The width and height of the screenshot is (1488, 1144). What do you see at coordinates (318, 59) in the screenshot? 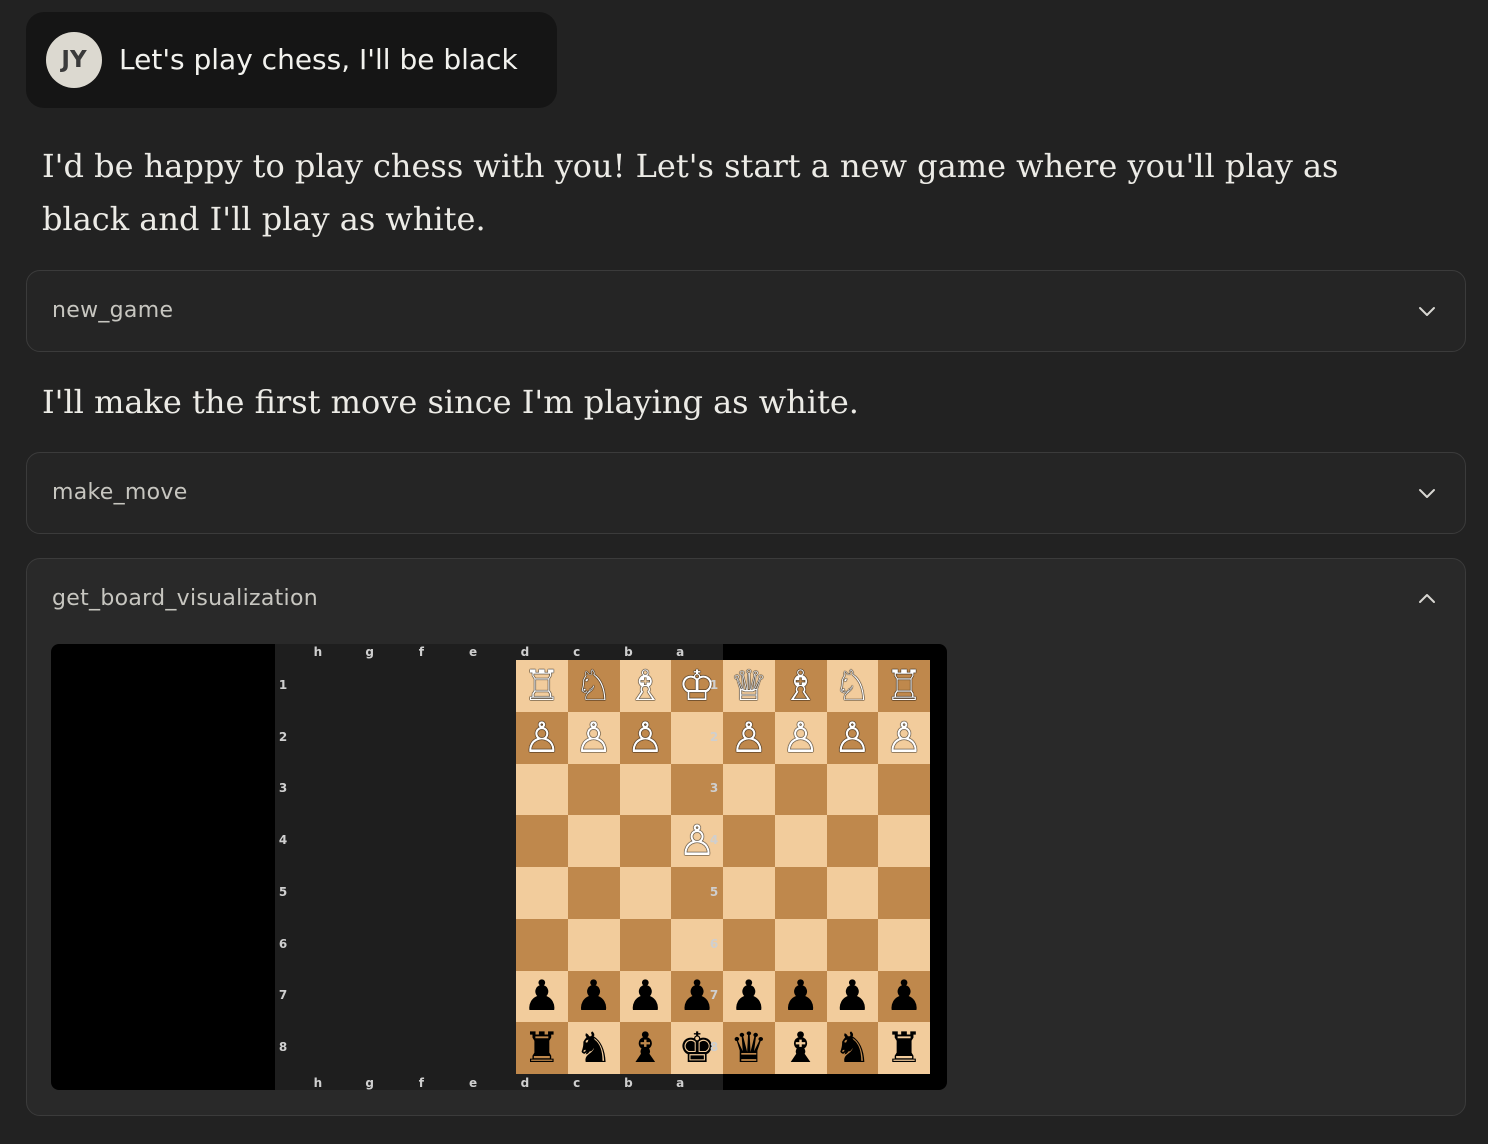
I see `user-message-text: Let's play chess, I'll be black` at bounding box center [318, 59].